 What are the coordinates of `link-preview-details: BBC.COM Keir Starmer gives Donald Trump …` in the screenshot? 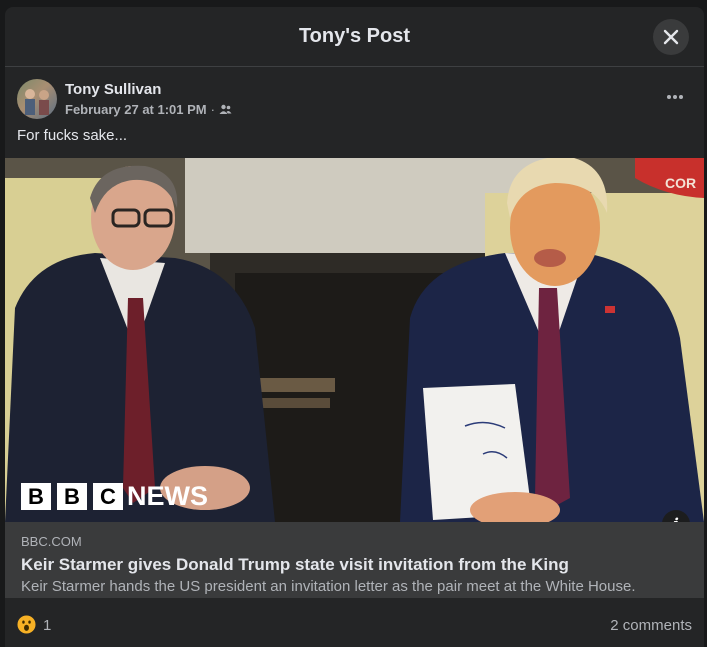 It's located at (354, 560).